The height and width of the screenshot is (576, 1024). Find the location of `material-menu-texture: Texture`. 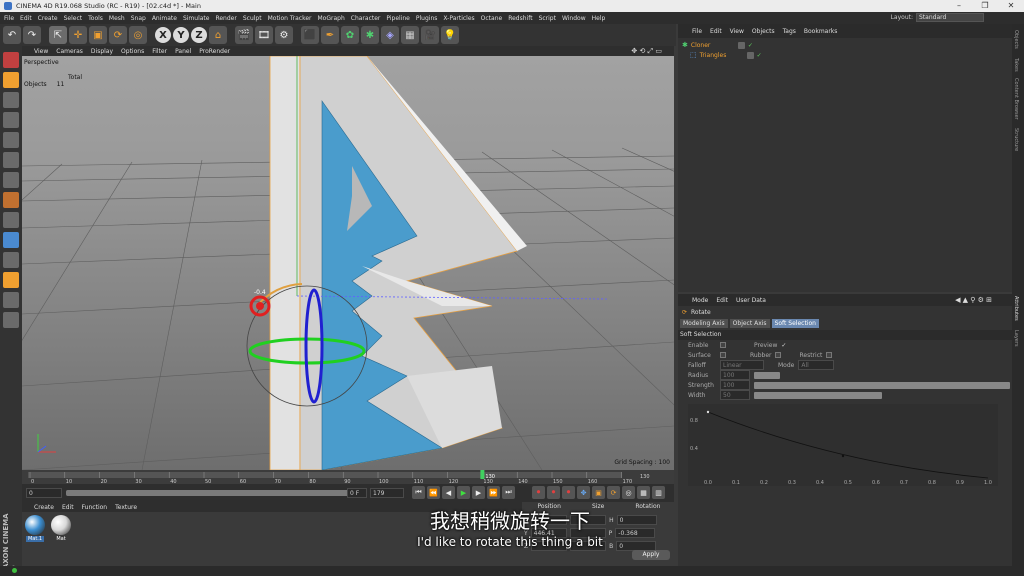

material-menu-texture: Texture is located at coordinates (126, 507).